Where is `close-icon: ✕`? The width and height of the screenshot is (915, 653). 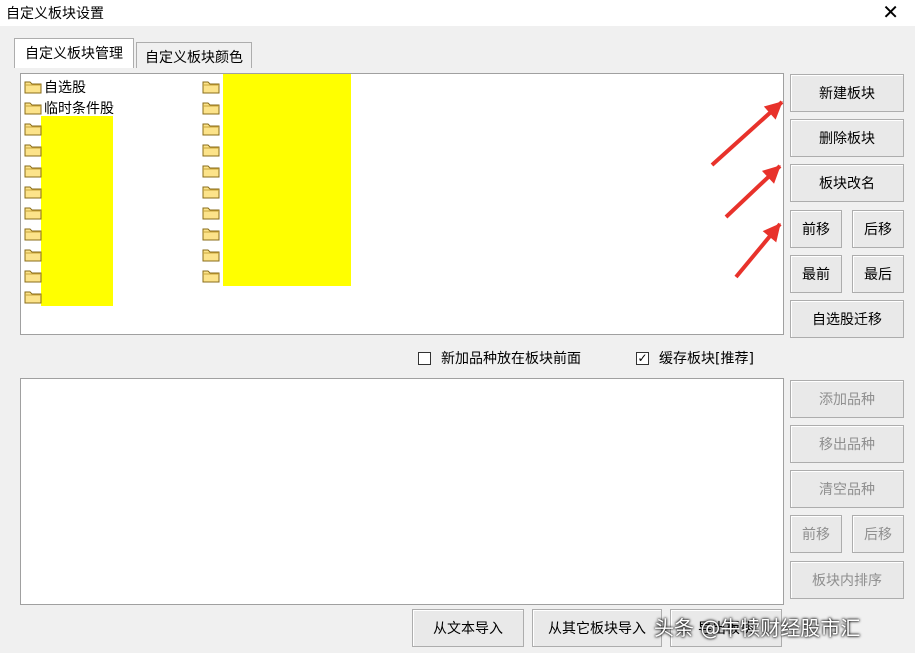 close-icon: ✕ is located at coordinates (890, 12).